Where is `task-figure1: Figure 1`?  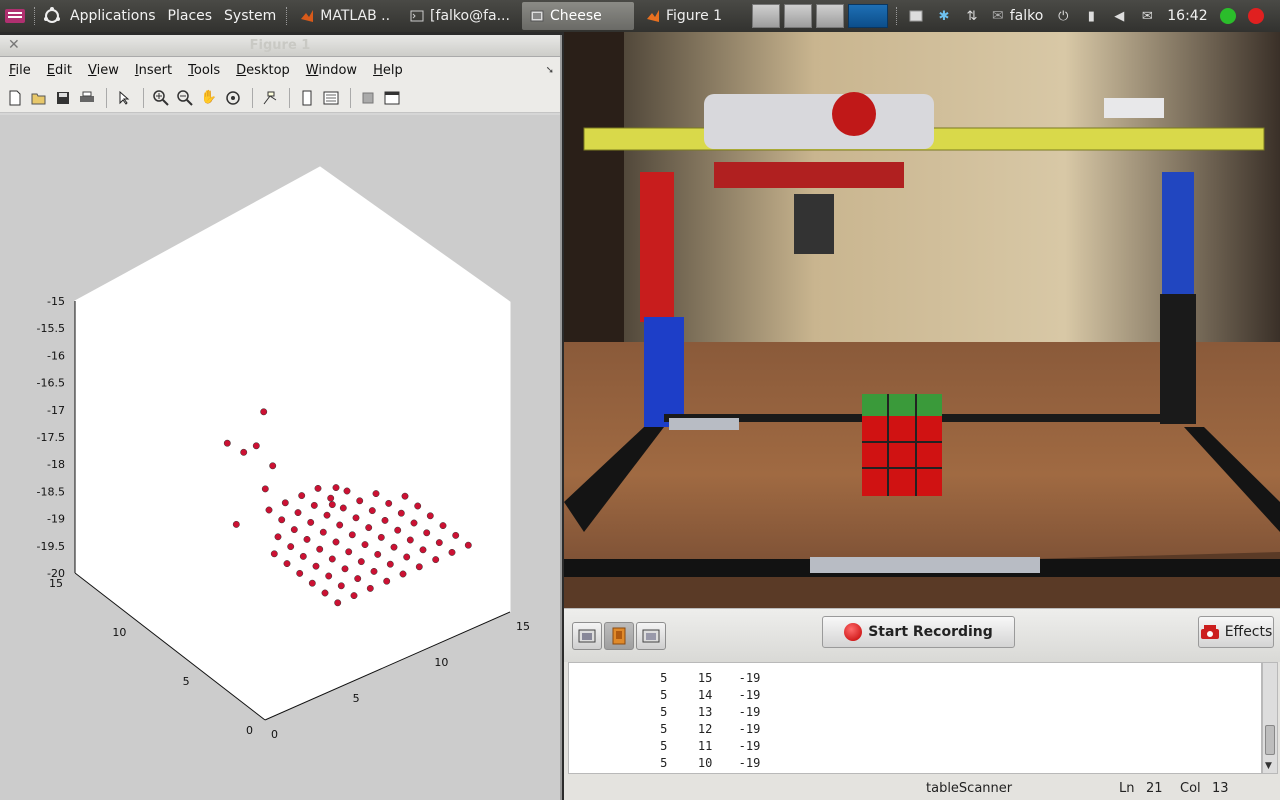 task-figure1: Figure 1 is located at coordinates (693, 16).